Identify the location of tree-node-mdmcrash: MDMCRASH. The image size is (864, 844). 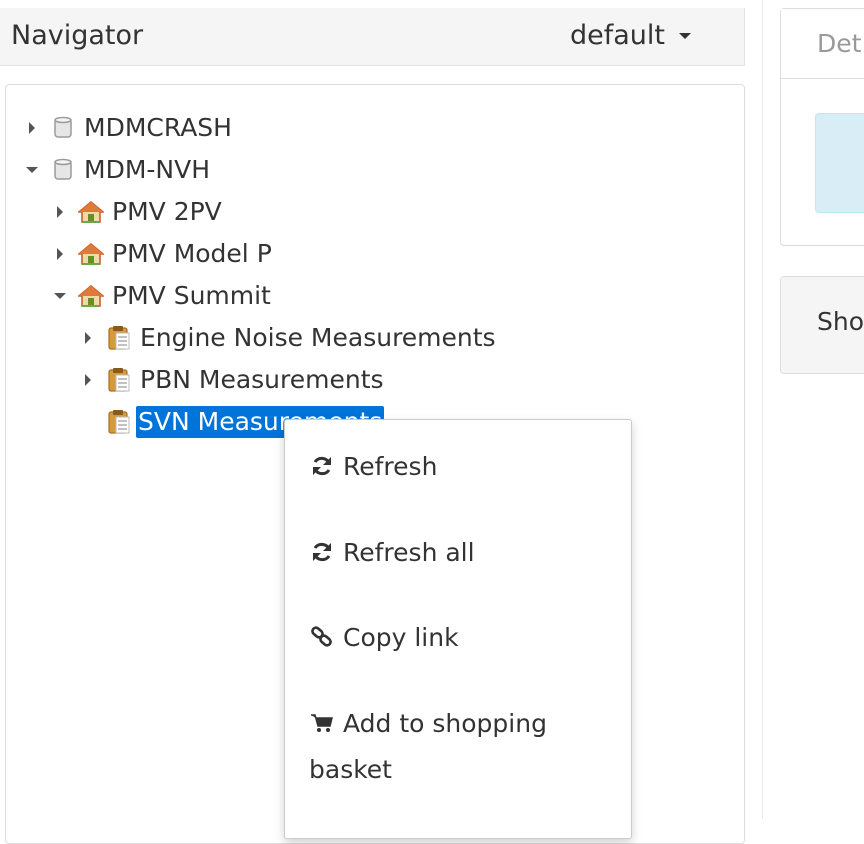
(130, 128).